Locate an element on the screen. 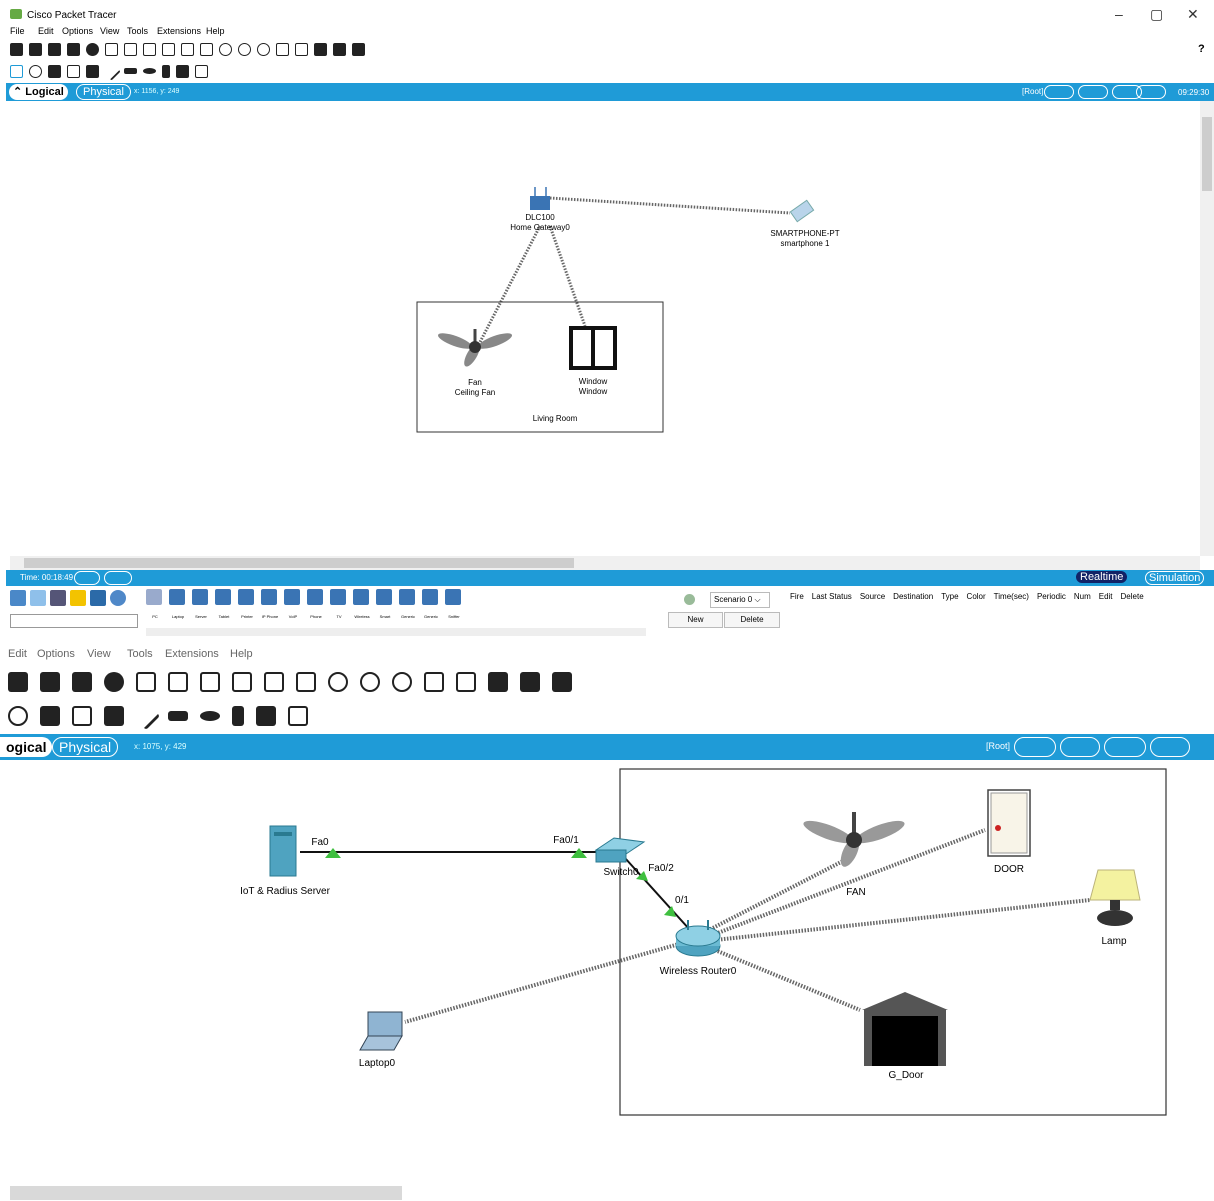  menu-extensions: Extensions is located at coordinates (179, 31).